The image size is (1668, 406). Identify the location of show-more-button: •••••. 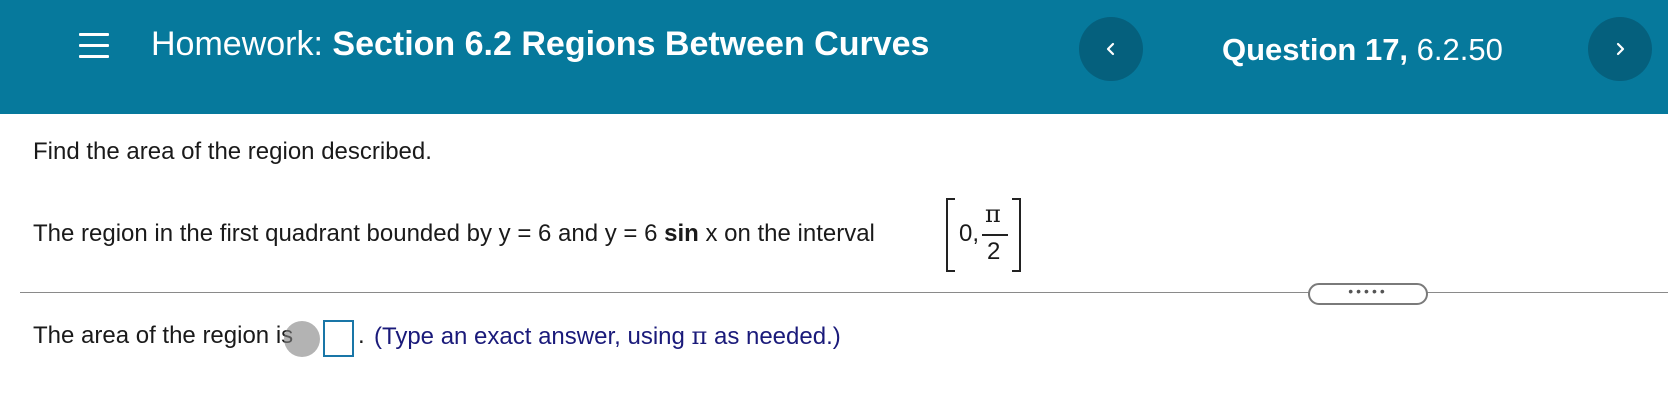
(1368, 294).